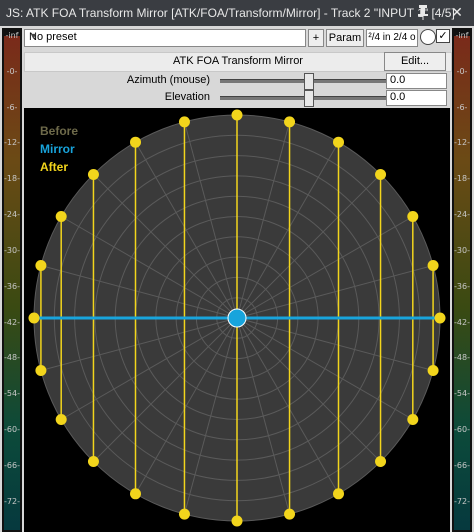  Describe the element at coordinates (59, 131) in the screenshot. I see `legend-before: Before` at that location.